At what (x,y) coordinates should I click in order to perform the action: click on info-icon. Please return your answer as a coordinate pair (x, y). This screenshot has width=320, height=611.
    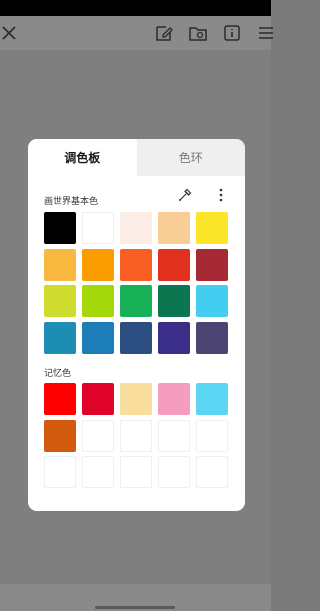
    Looking at the image, I should click on (232, 33).